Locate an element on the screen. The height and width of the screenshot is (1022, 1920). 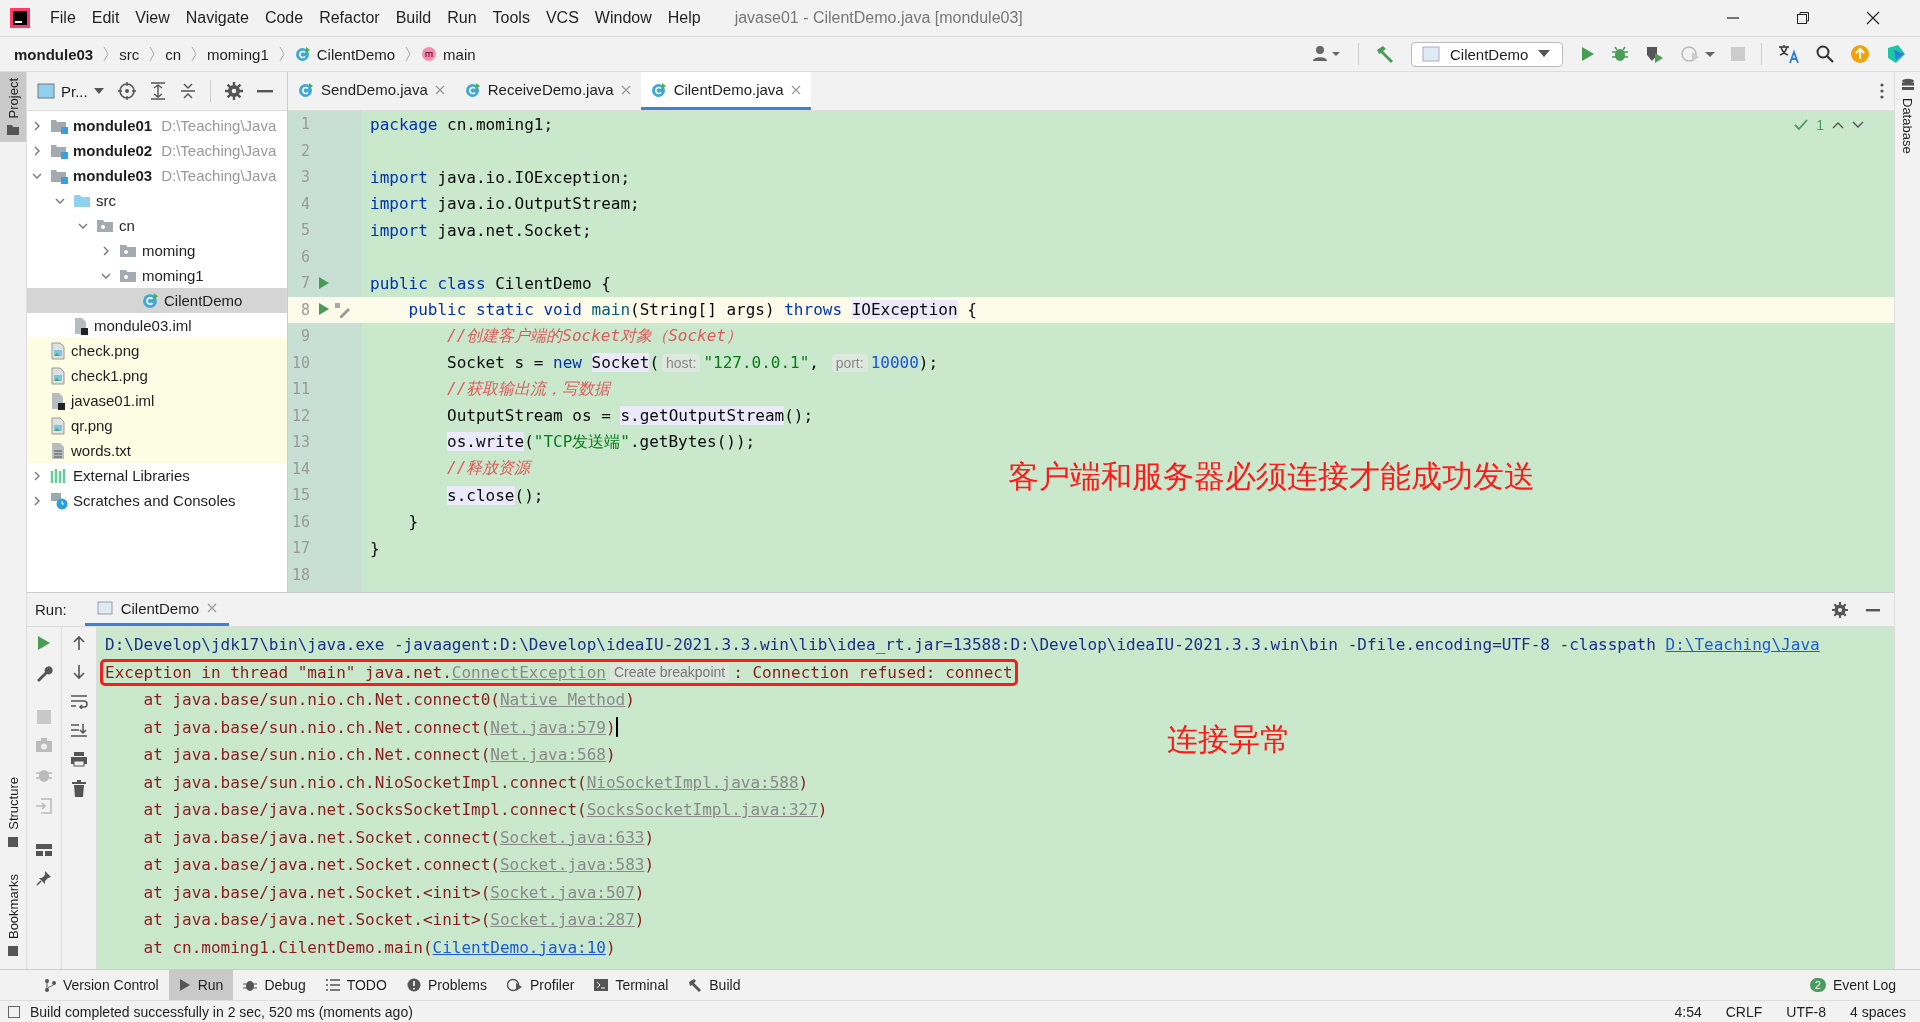
menu-item: Help is located at coordinates (684, 18).